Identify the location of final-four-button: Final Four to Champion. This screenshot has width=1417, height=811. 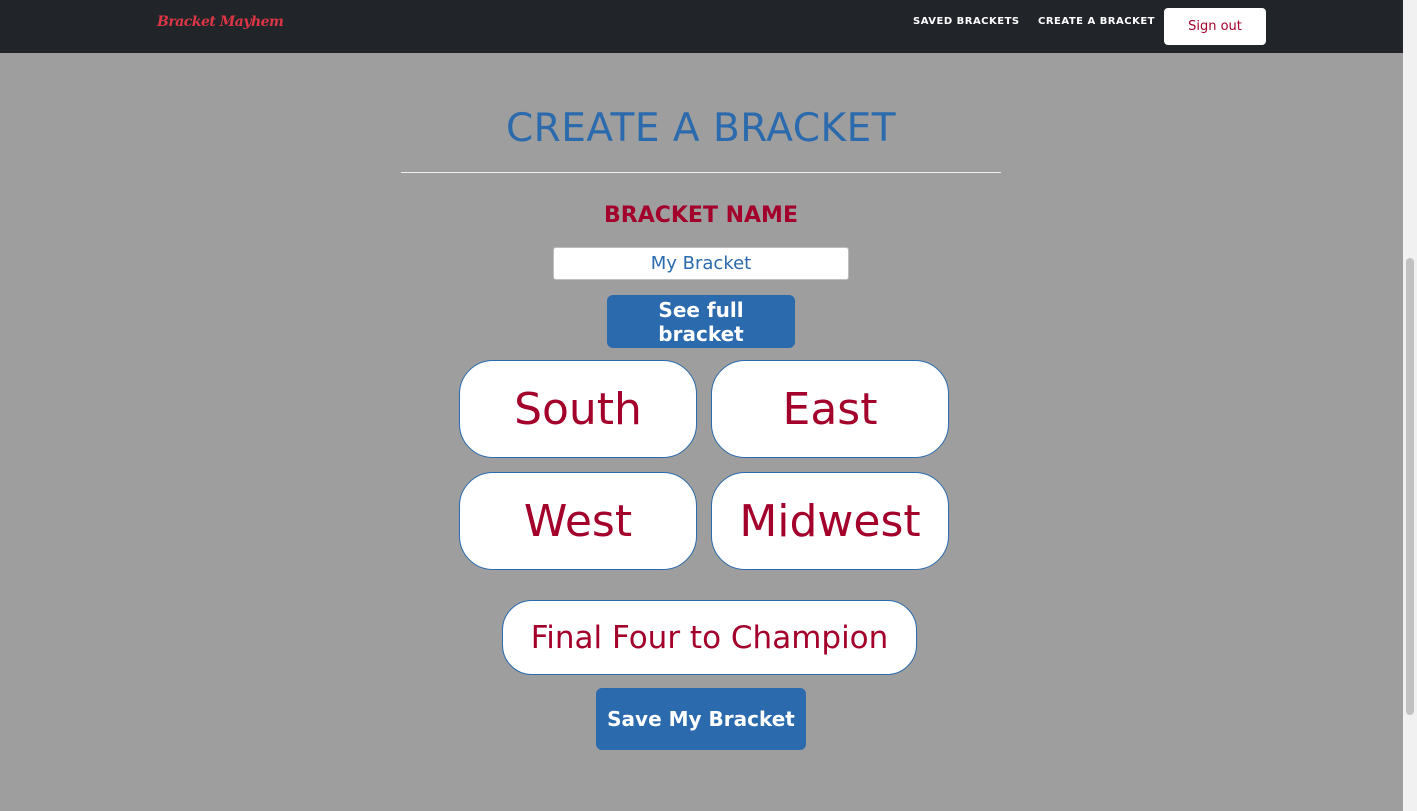
(709, 637).